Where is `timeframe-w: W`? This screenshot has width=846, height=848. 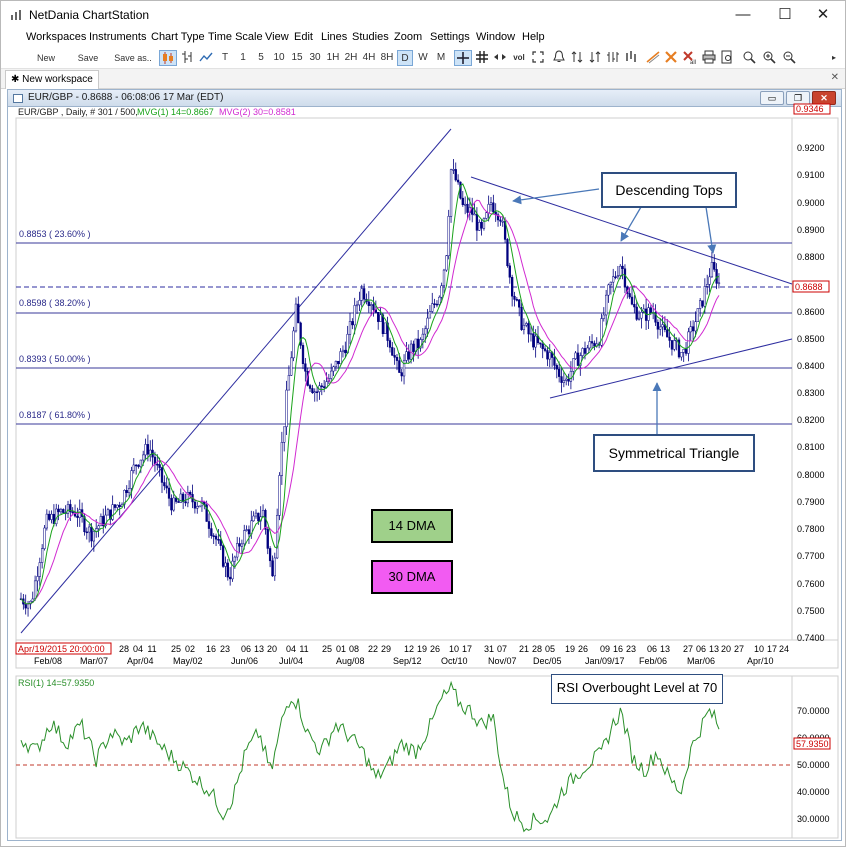 timeframe-w: W is located at coordinates (423, 58).